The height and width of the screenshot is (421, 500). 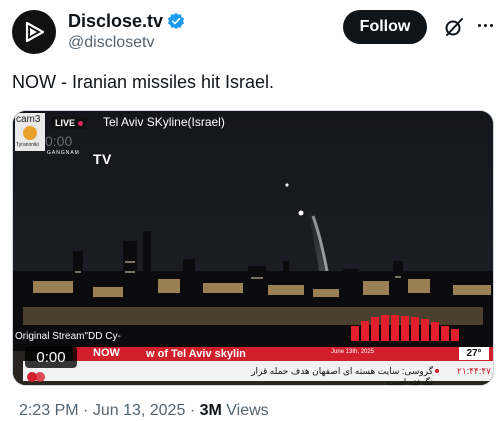 What do you see at coordinates (102, 159) in the screenshot?
I see `channel-name: TV` at bounding box center [102, 159].